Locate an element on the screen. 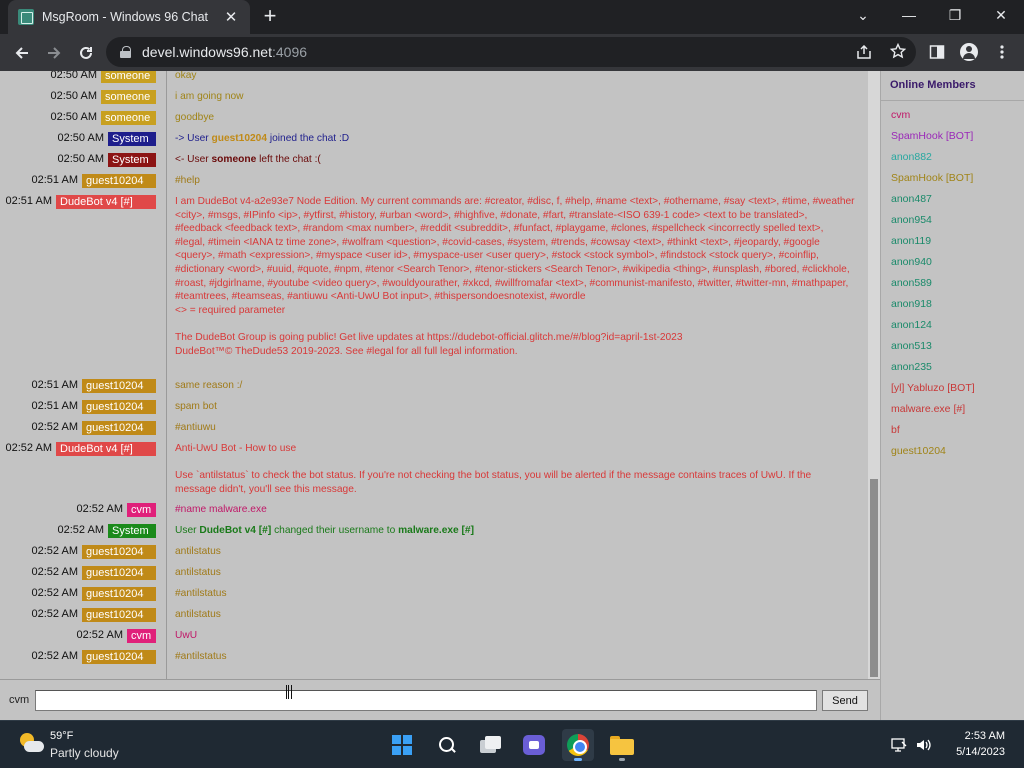 Image resolution: width=1024 pixels, height=768 pixels. share-icon is located at coordinates (864, 53).